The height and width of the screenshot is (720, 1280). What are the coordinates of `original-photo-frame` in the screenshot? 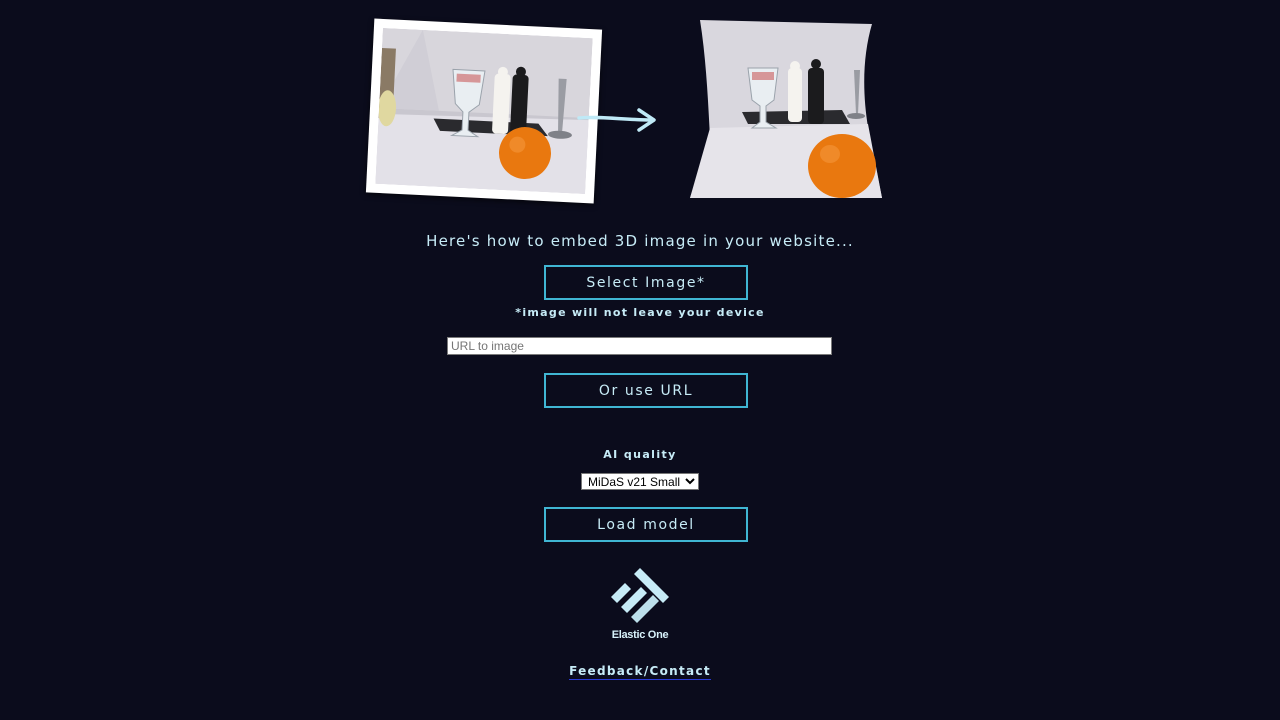 It's located at (484, 111).